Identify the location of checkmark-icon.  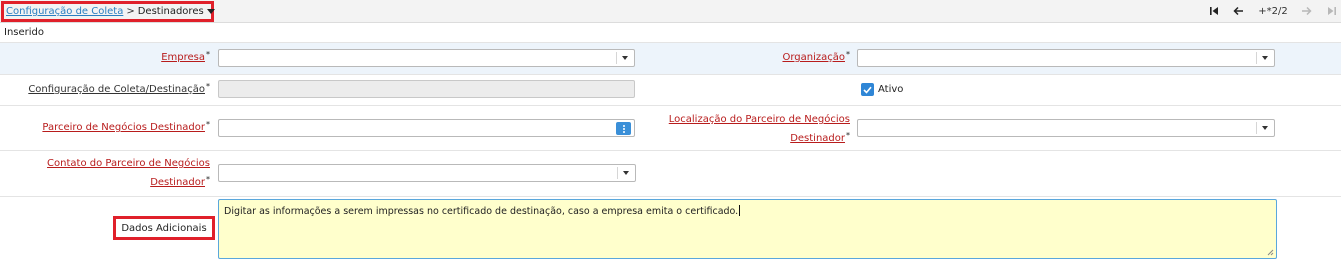
(867, 90).